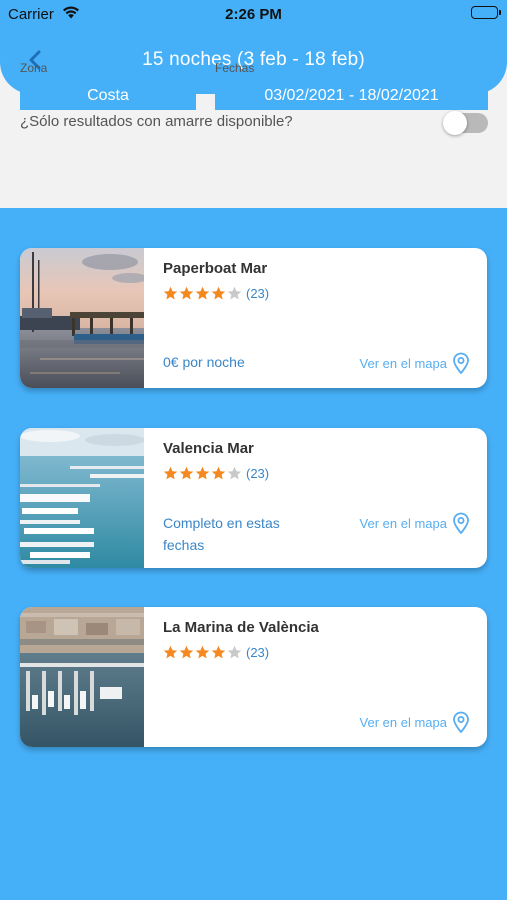 The image size is (507, 900). Describe the element at coordinates (215, 268) in the screenshot. I see `marina-name: Paperboat Mar` at that location.